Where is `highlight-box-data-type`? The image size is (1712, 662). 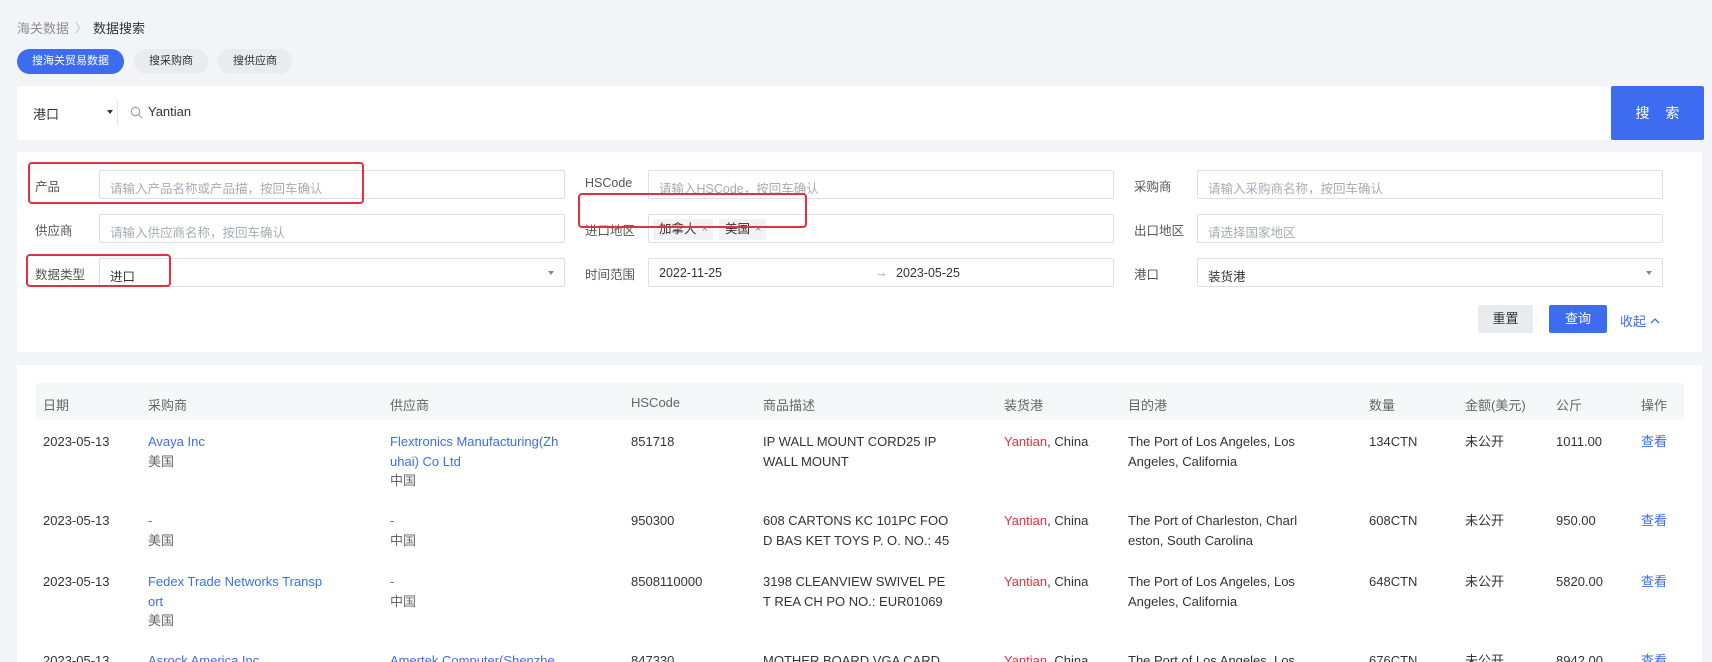 highlight-box-data-type is located at coordinates (98, 270).